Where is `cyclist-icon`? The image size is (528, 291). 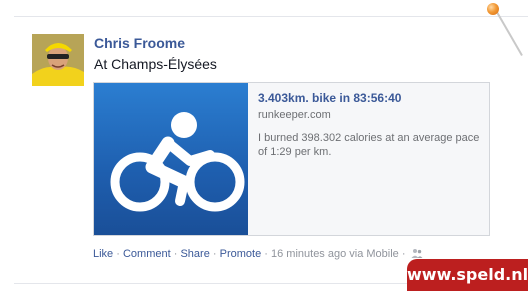 cyclist-icon is located at coordinates (177, 162).